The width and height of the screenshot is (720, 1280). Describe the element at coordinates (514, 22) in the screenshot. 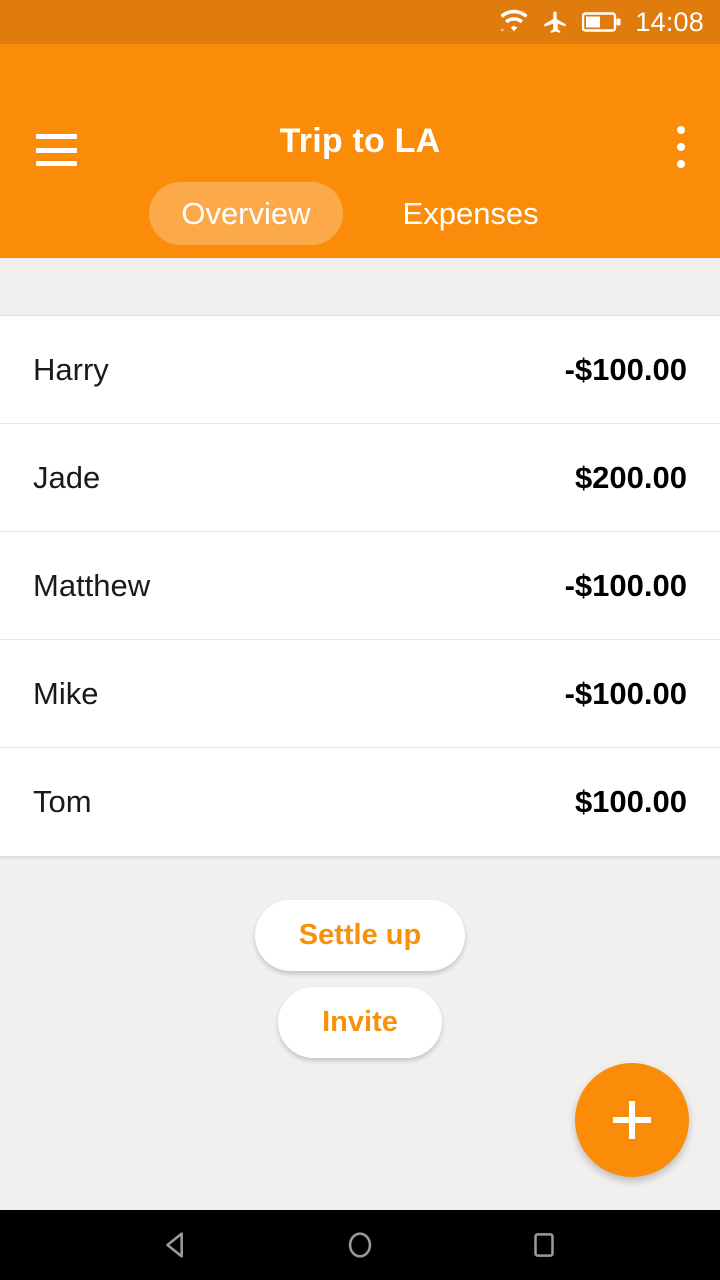

I see `wifi-icon` at that location.